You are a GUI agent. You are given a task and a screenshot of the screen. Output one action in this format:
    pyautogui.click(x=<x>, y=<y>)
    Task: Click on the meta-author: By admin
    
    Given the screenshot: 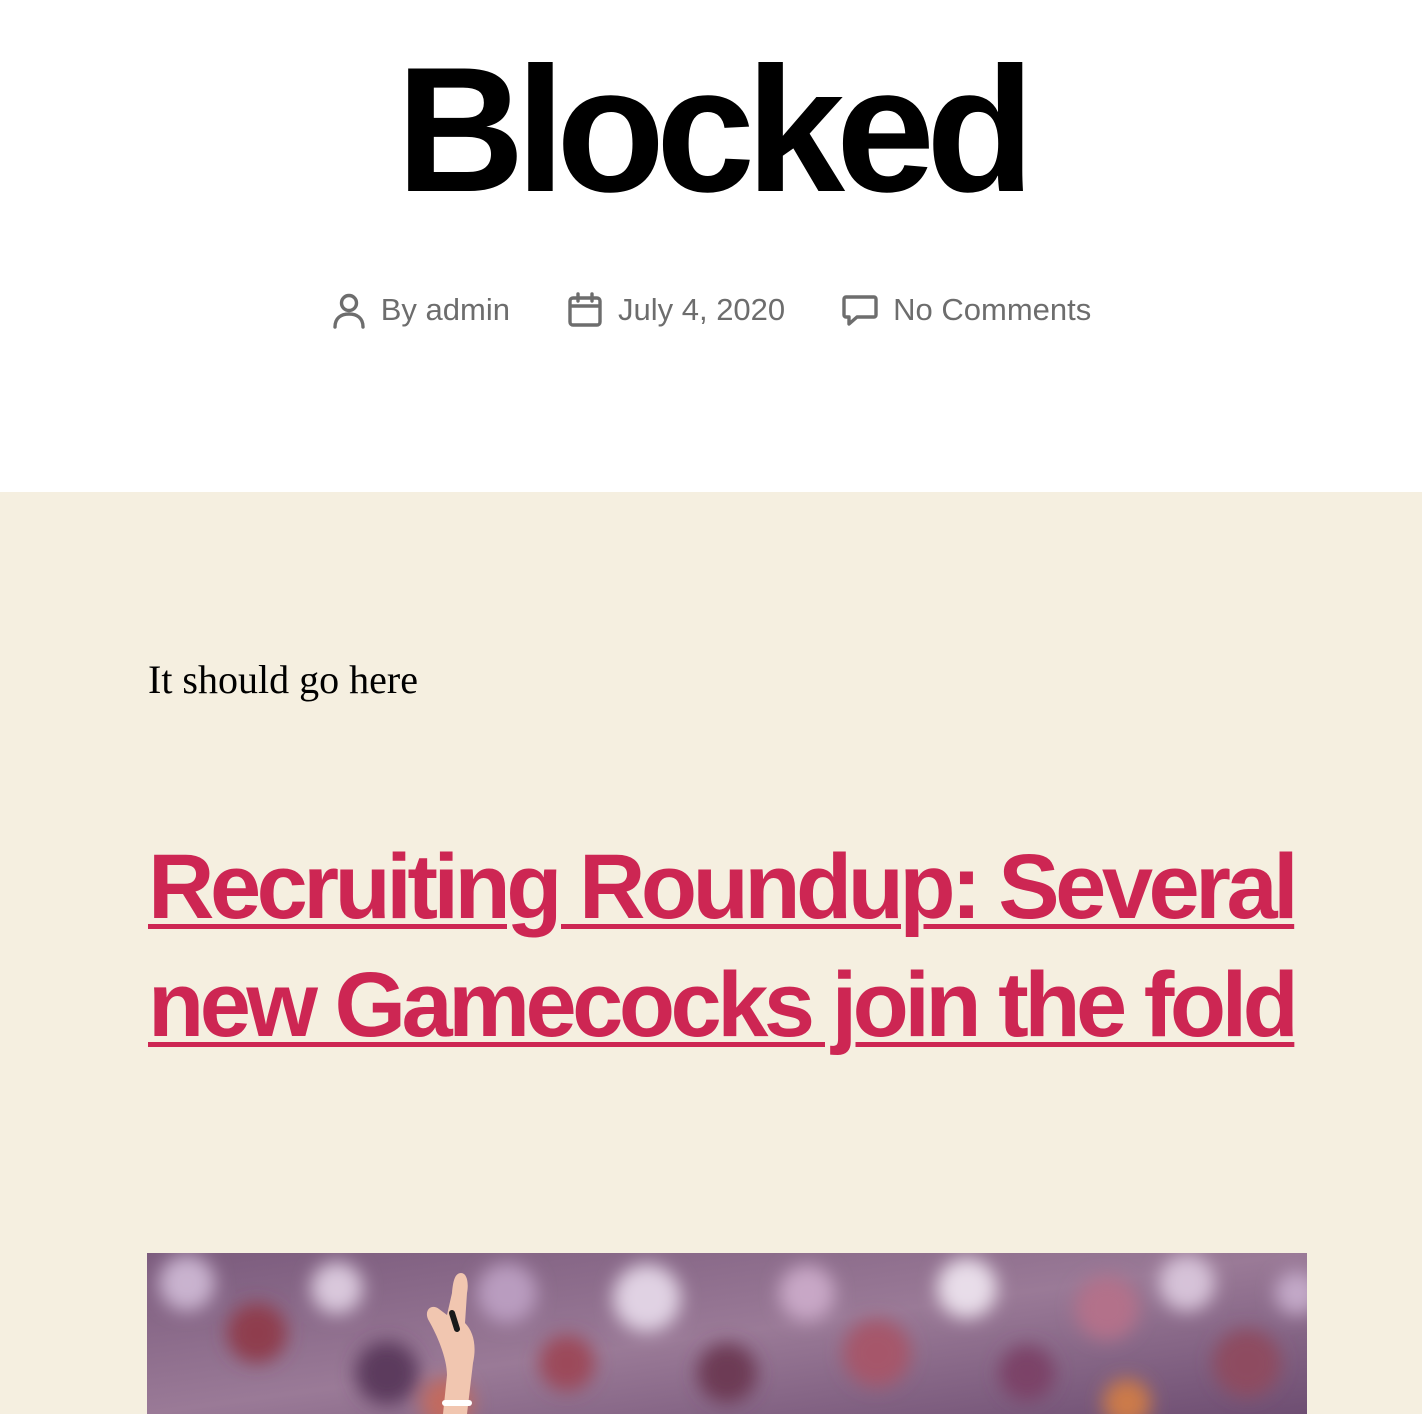 What is the action you would take?
    pyautogui.click(x=420, y=310)
    